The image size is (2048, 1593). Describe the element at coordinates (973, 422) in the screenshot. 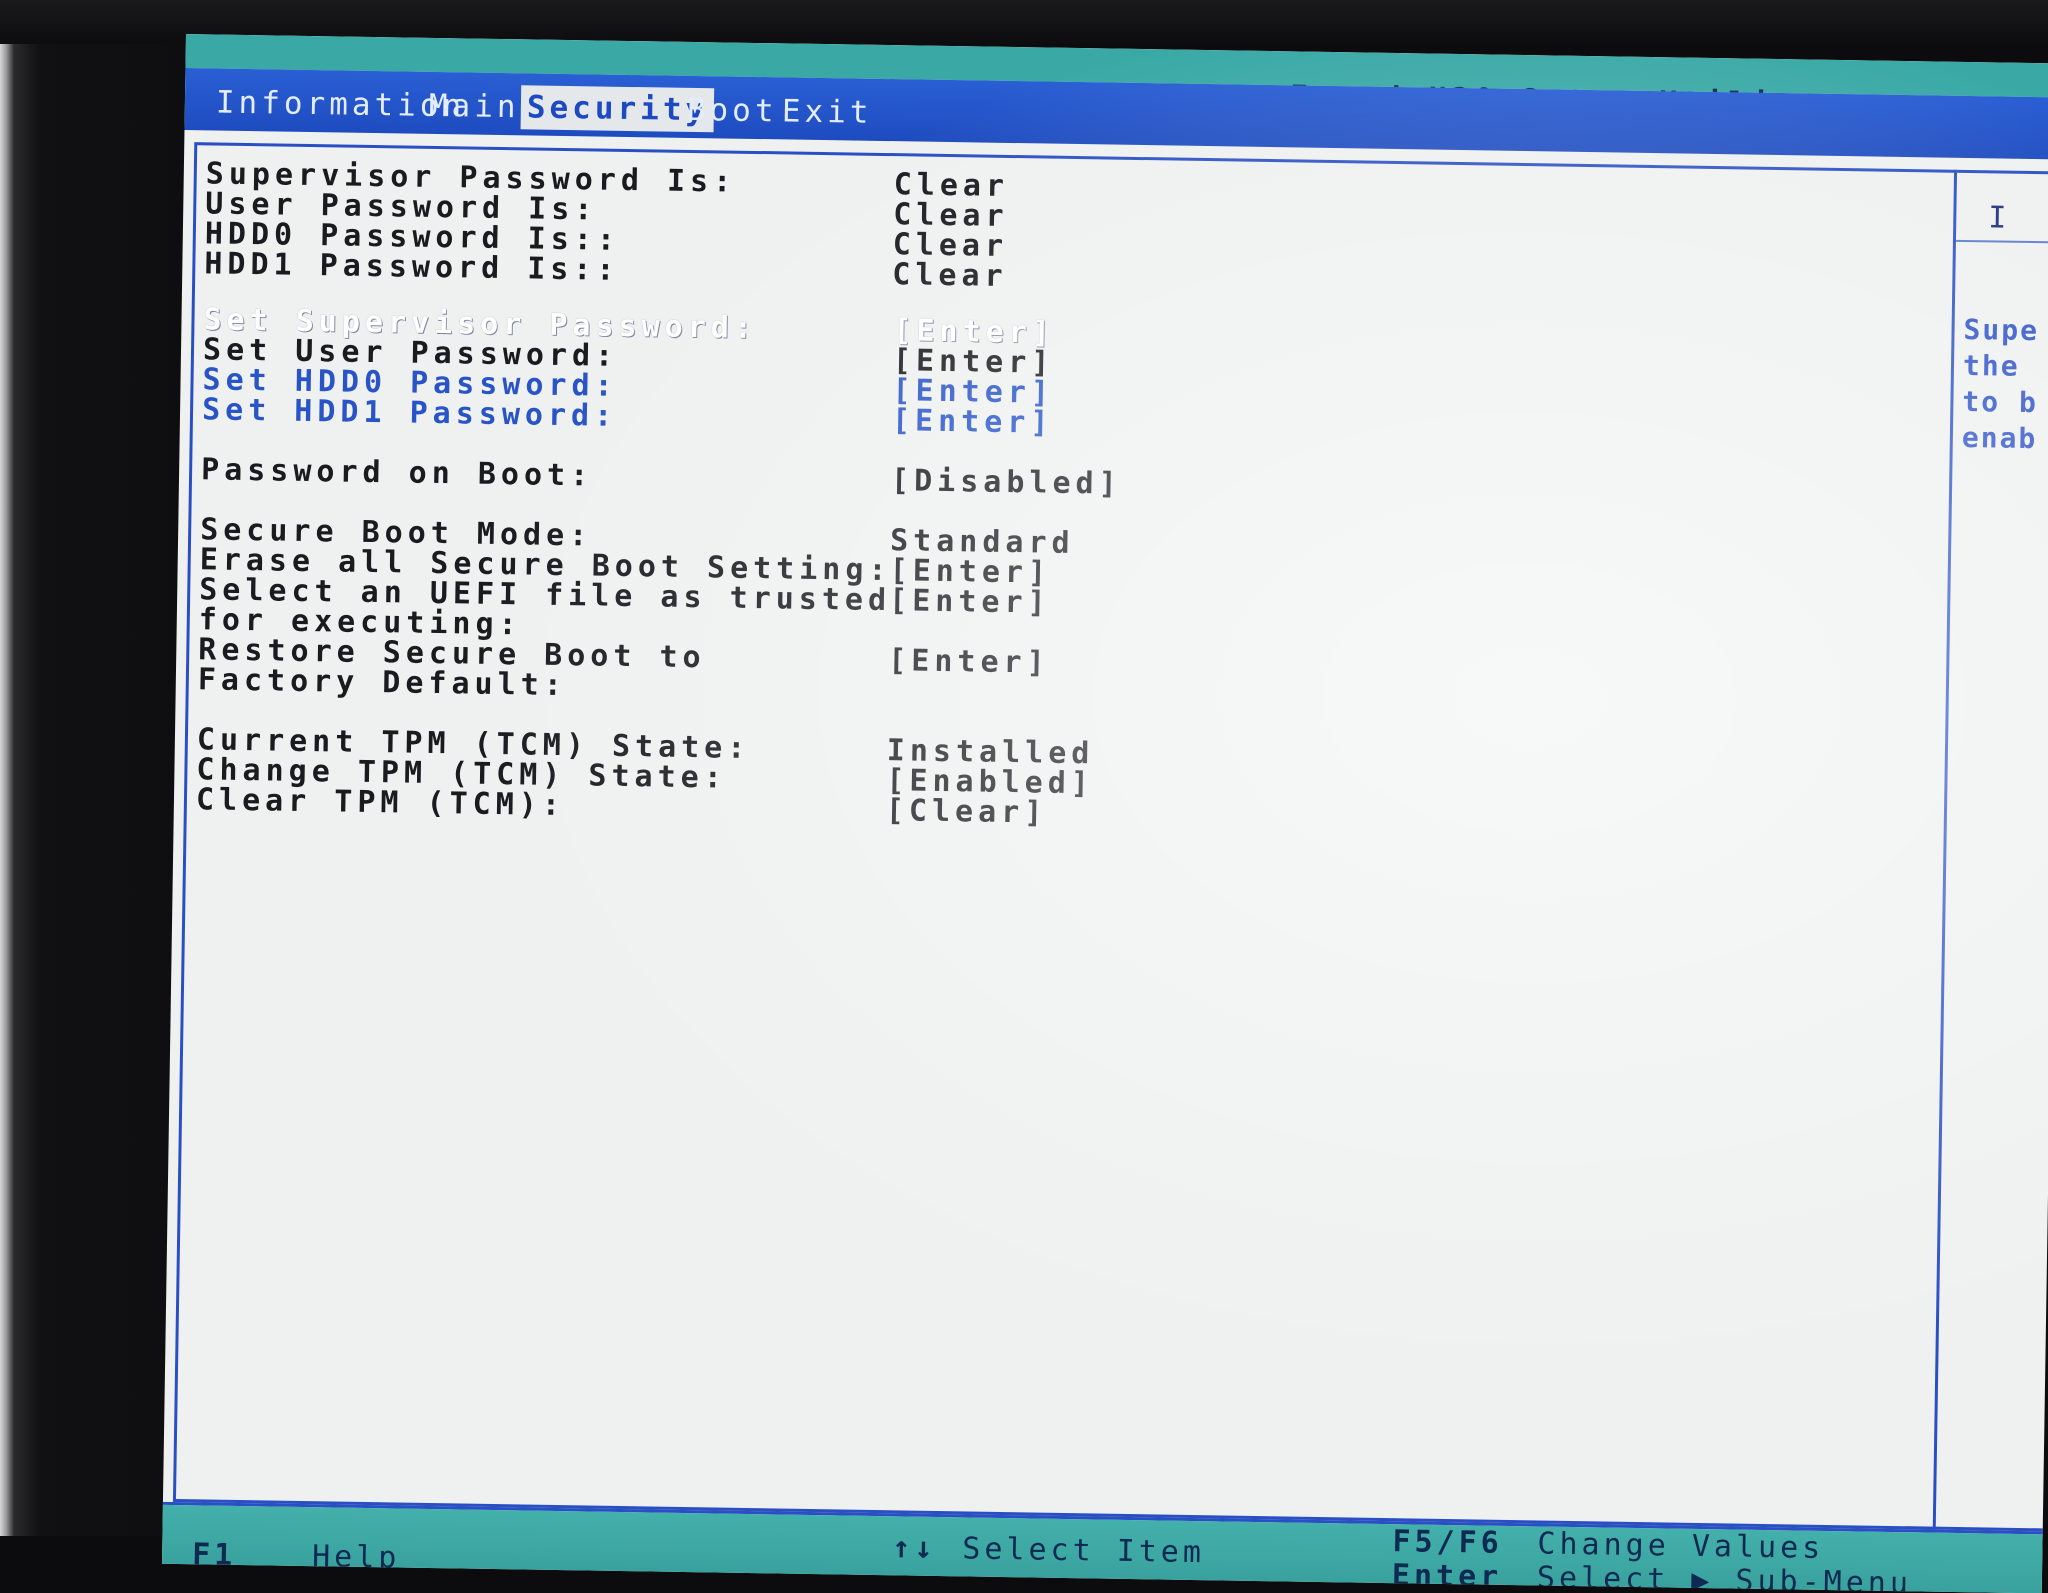

I see `set-hdd1-password-value: [Enter]` at that location.